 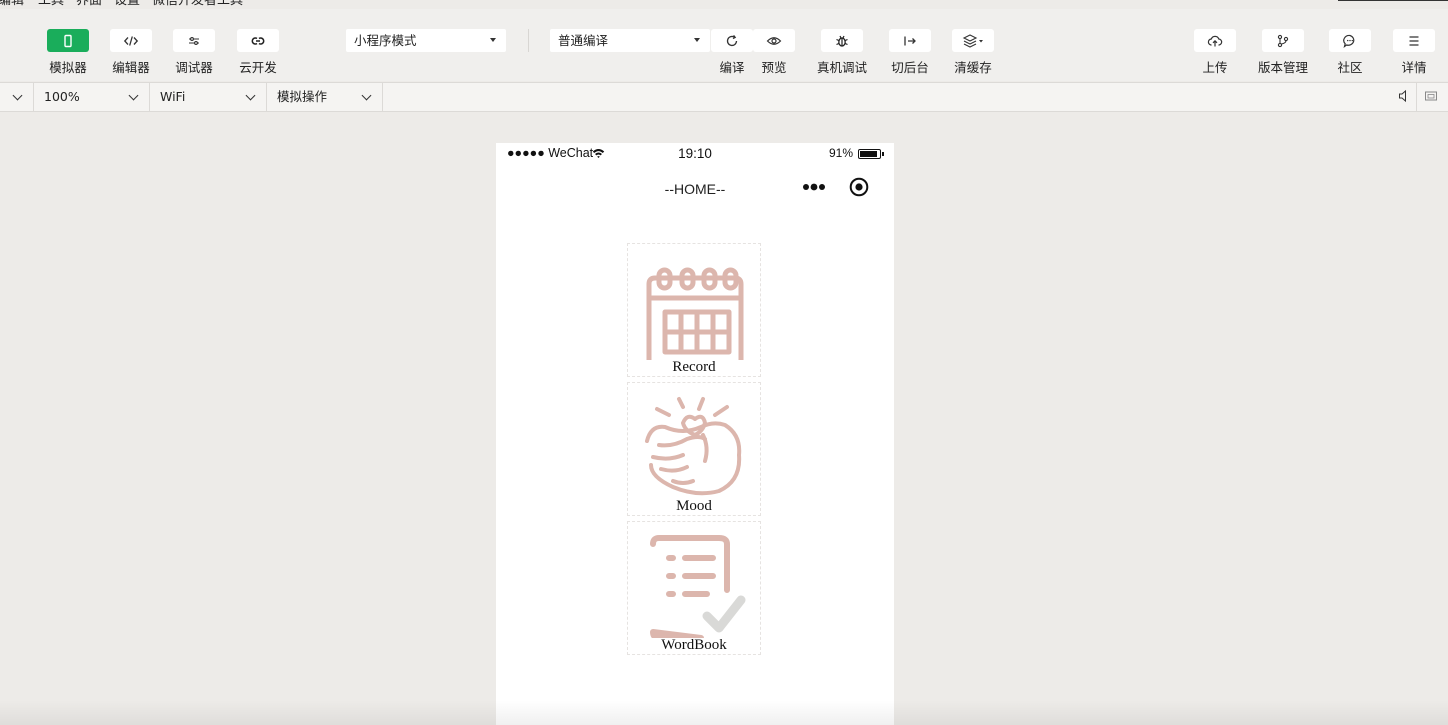 What do you see at coordinates (173, 96) in the screenshot?
I see `network-value: WiFi` at bounding box center [173, 96].